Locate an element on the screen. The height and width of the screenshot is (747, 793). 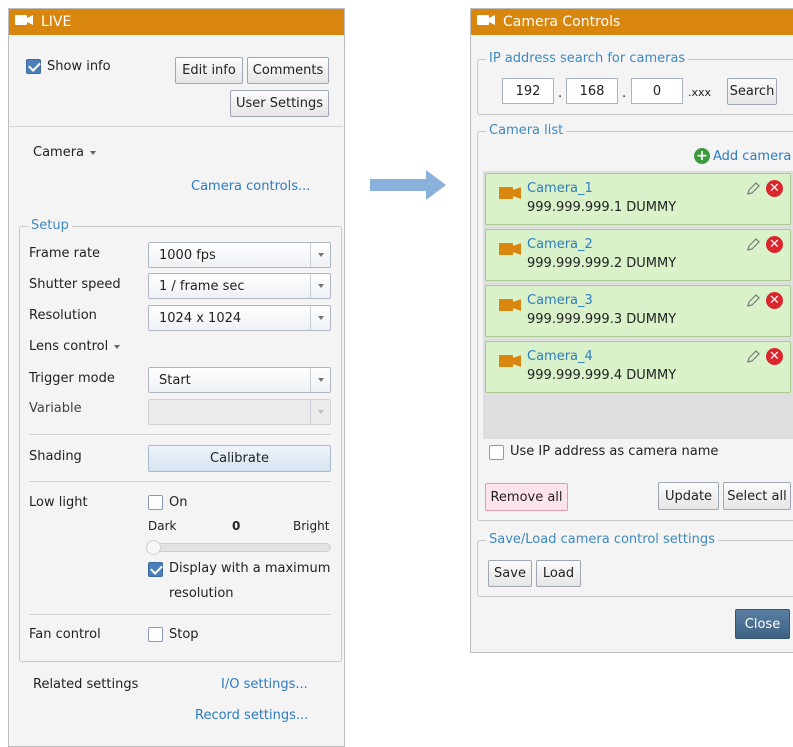
camera-controls-titlebar: Camera Controls is located at coordinates (632, 22).